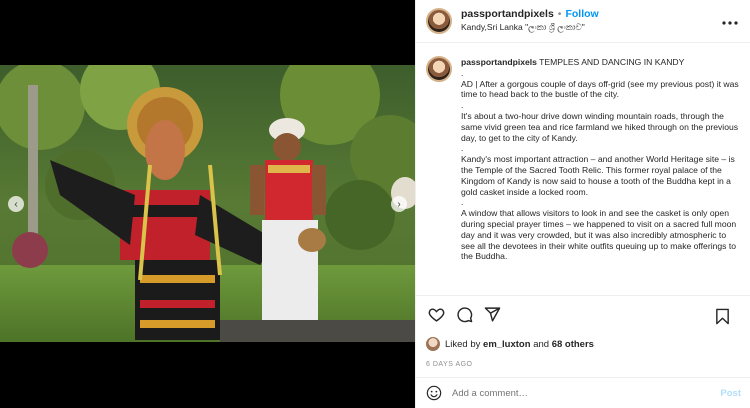 Image resolution: width=750 pixels, height=408 pixels. I want to click on comment-button, so click(464, 315).